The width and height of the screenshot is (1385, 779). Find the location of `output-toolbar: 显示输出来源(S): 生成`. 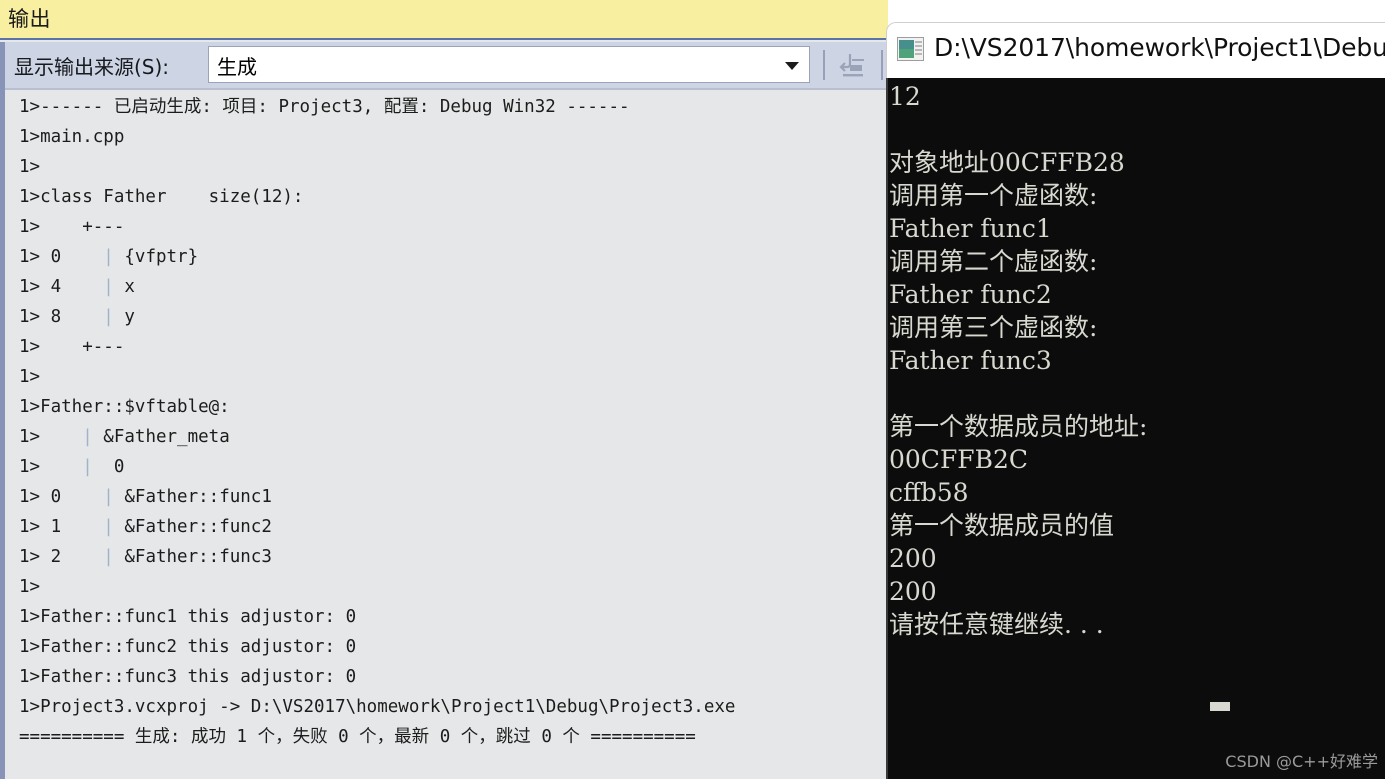

output-toolbar: 显示输出来源(S): 生成 is located at coordinates (444, 65).